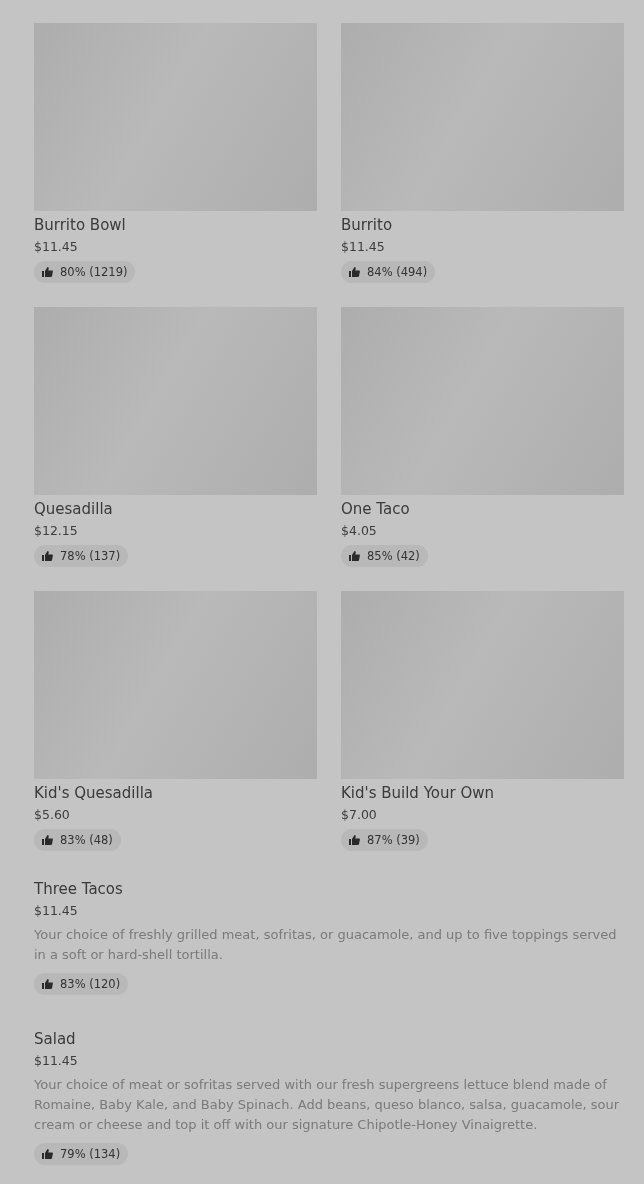  What do you see at coordinates (74, 509) in the screenshot?
I see `item-name: Quesadilla` at bounding box center [74, 509].